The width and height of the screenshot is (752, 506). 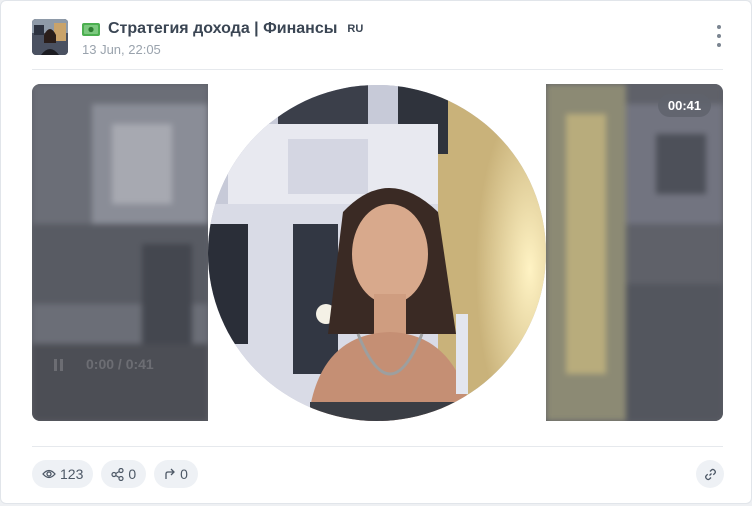 What do you see at coordinates (132, 474) in the screenshot?
I see `shares-count: 0` at bounding box center [132, 474].